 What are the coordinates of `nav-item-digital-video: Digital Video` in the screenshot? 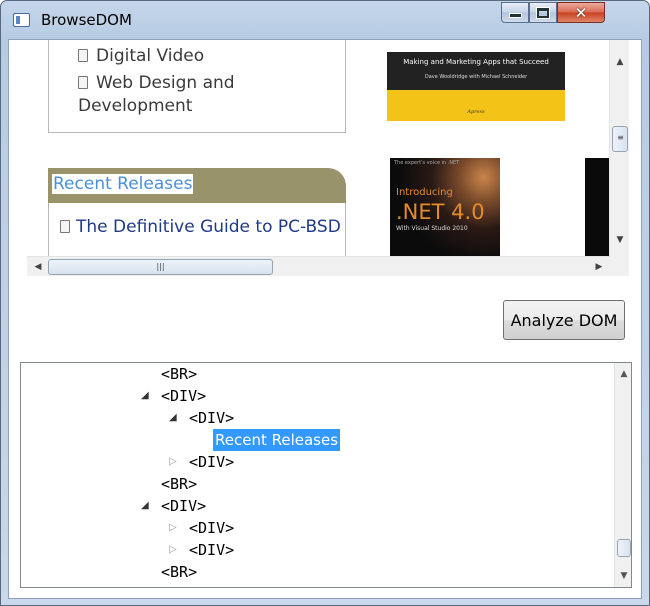 It's located at (141, 56).